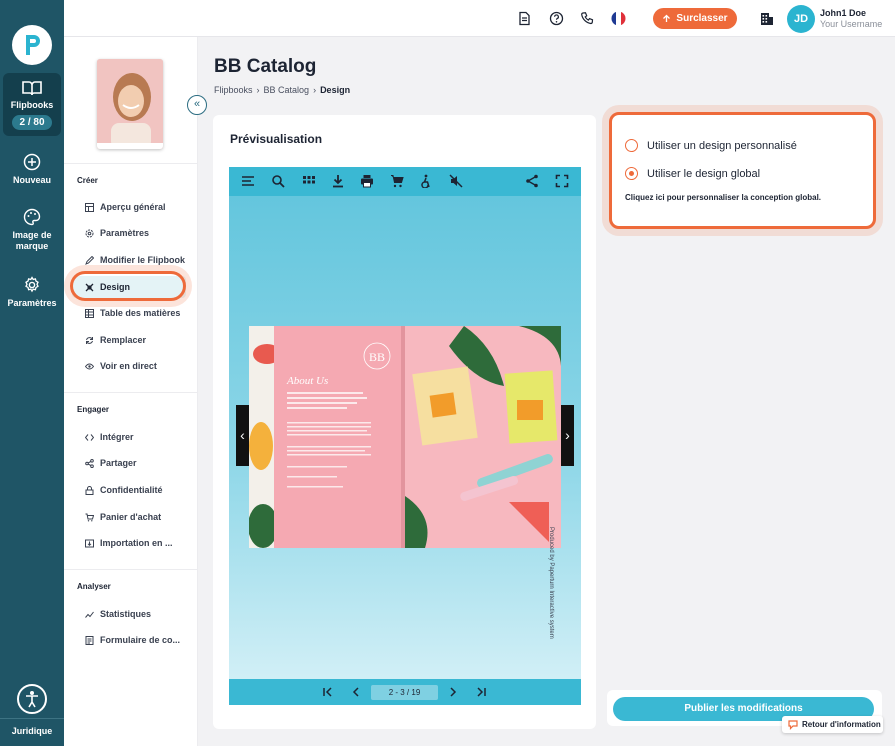  Describe the element at coordinates (32, 230) in the screenshot. I see `rail-item-branding: Image de marque` at that location.